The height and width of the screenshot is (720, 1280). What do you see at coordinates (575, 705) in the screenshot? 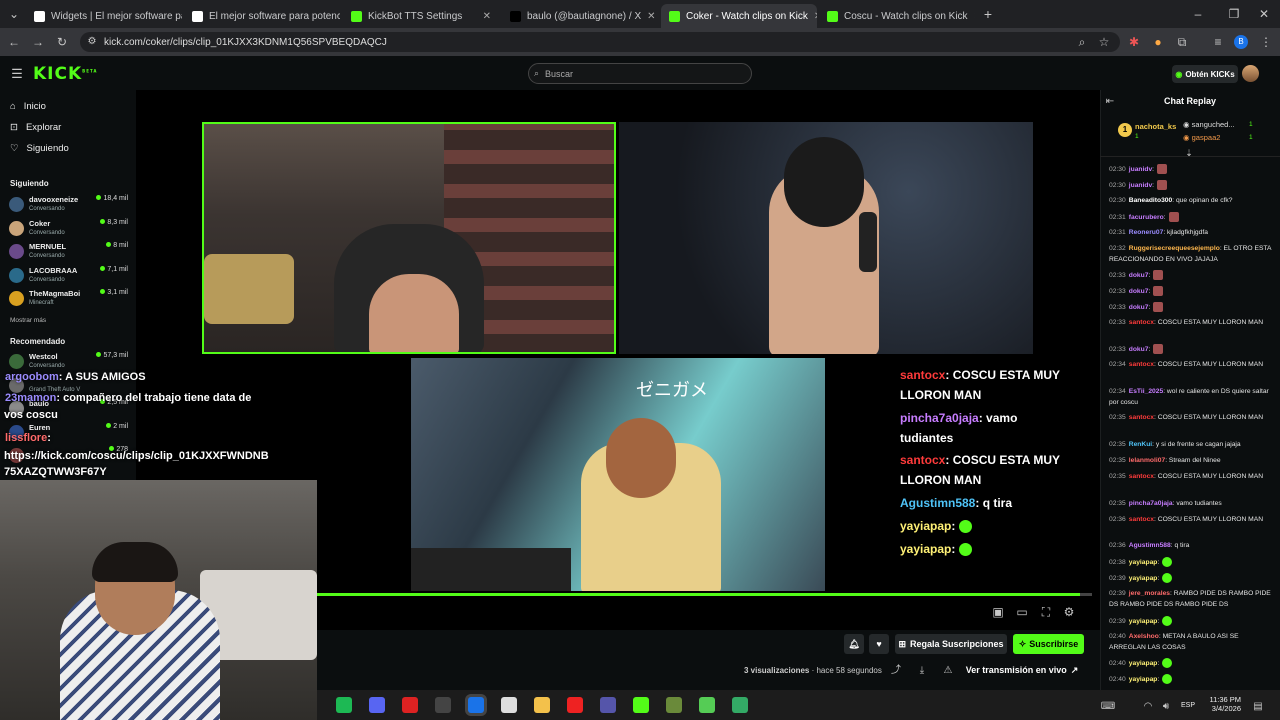
I see `opera-gx-icon` at bounding box center [575, 705].